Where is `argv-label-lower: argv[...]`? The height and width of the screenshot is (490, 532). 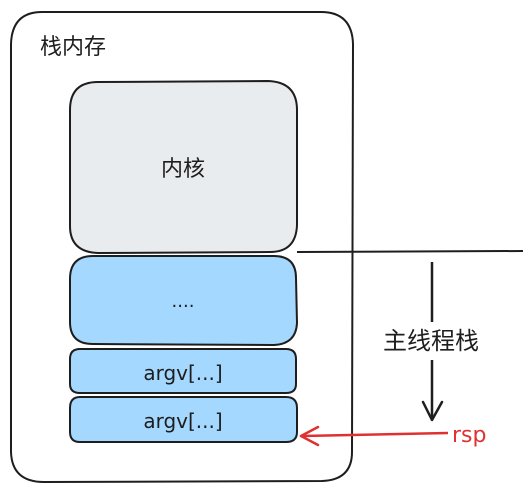 argv-label-lower: argv[...] is located at coordinates (182, 421).